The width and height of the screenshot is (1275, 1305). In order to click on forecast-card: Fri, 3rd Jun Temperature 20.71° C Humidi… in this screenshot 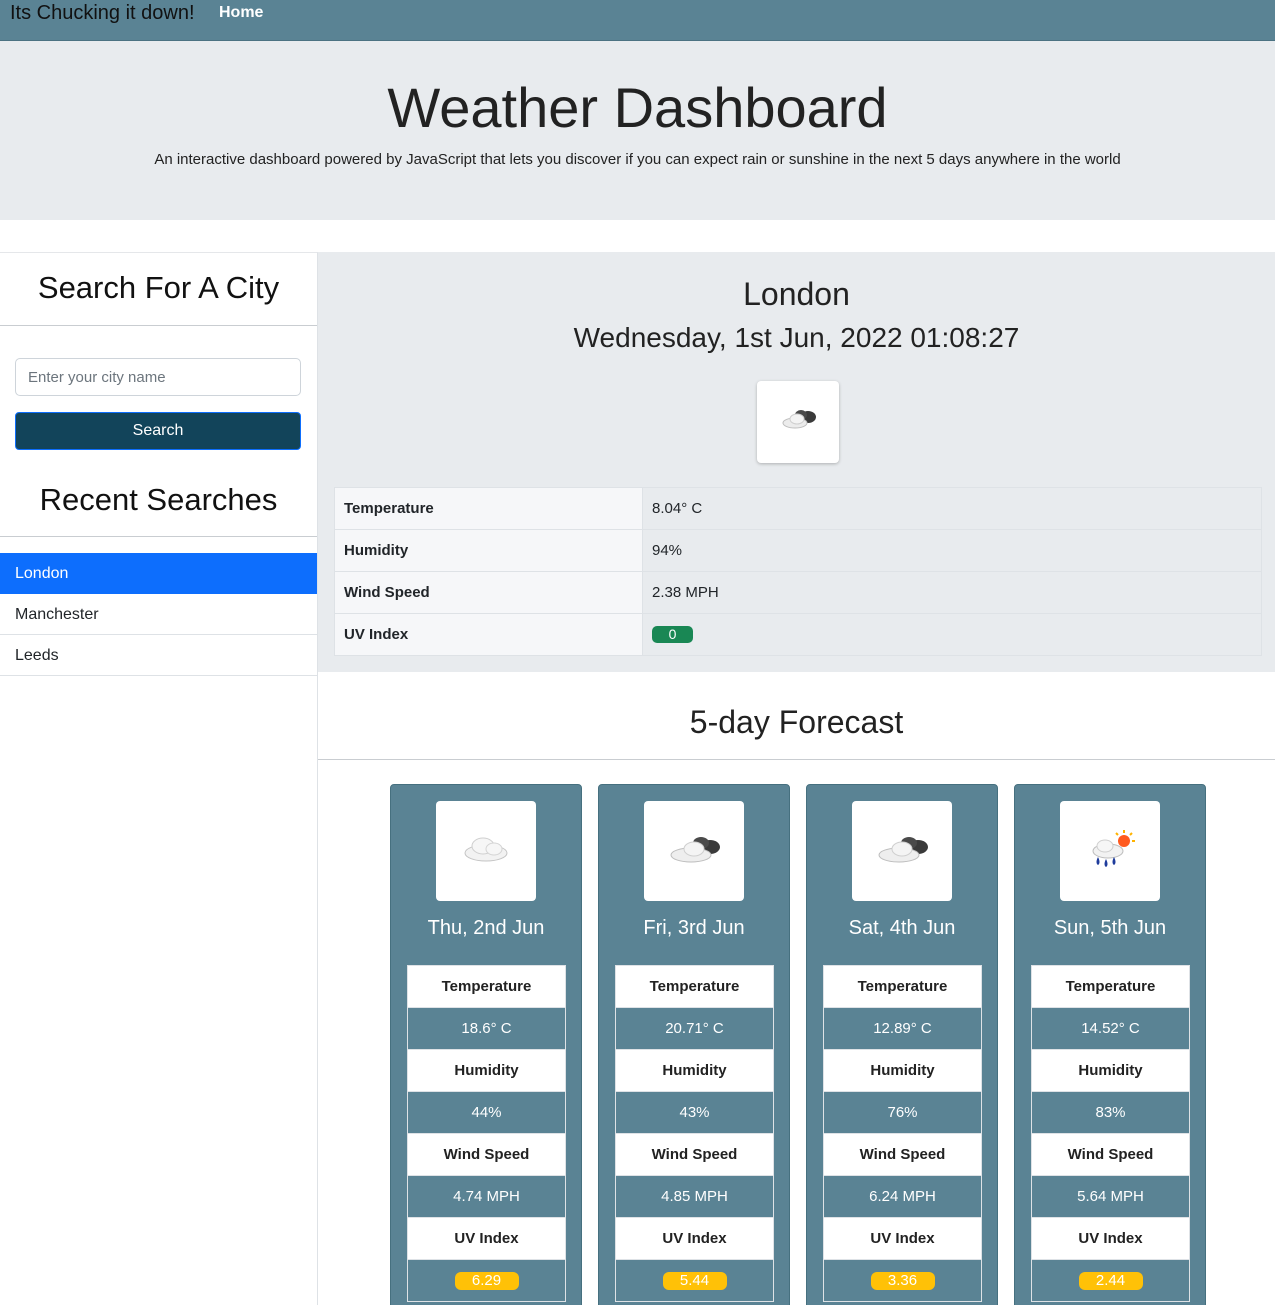, I will do `click(694, 1044)`.